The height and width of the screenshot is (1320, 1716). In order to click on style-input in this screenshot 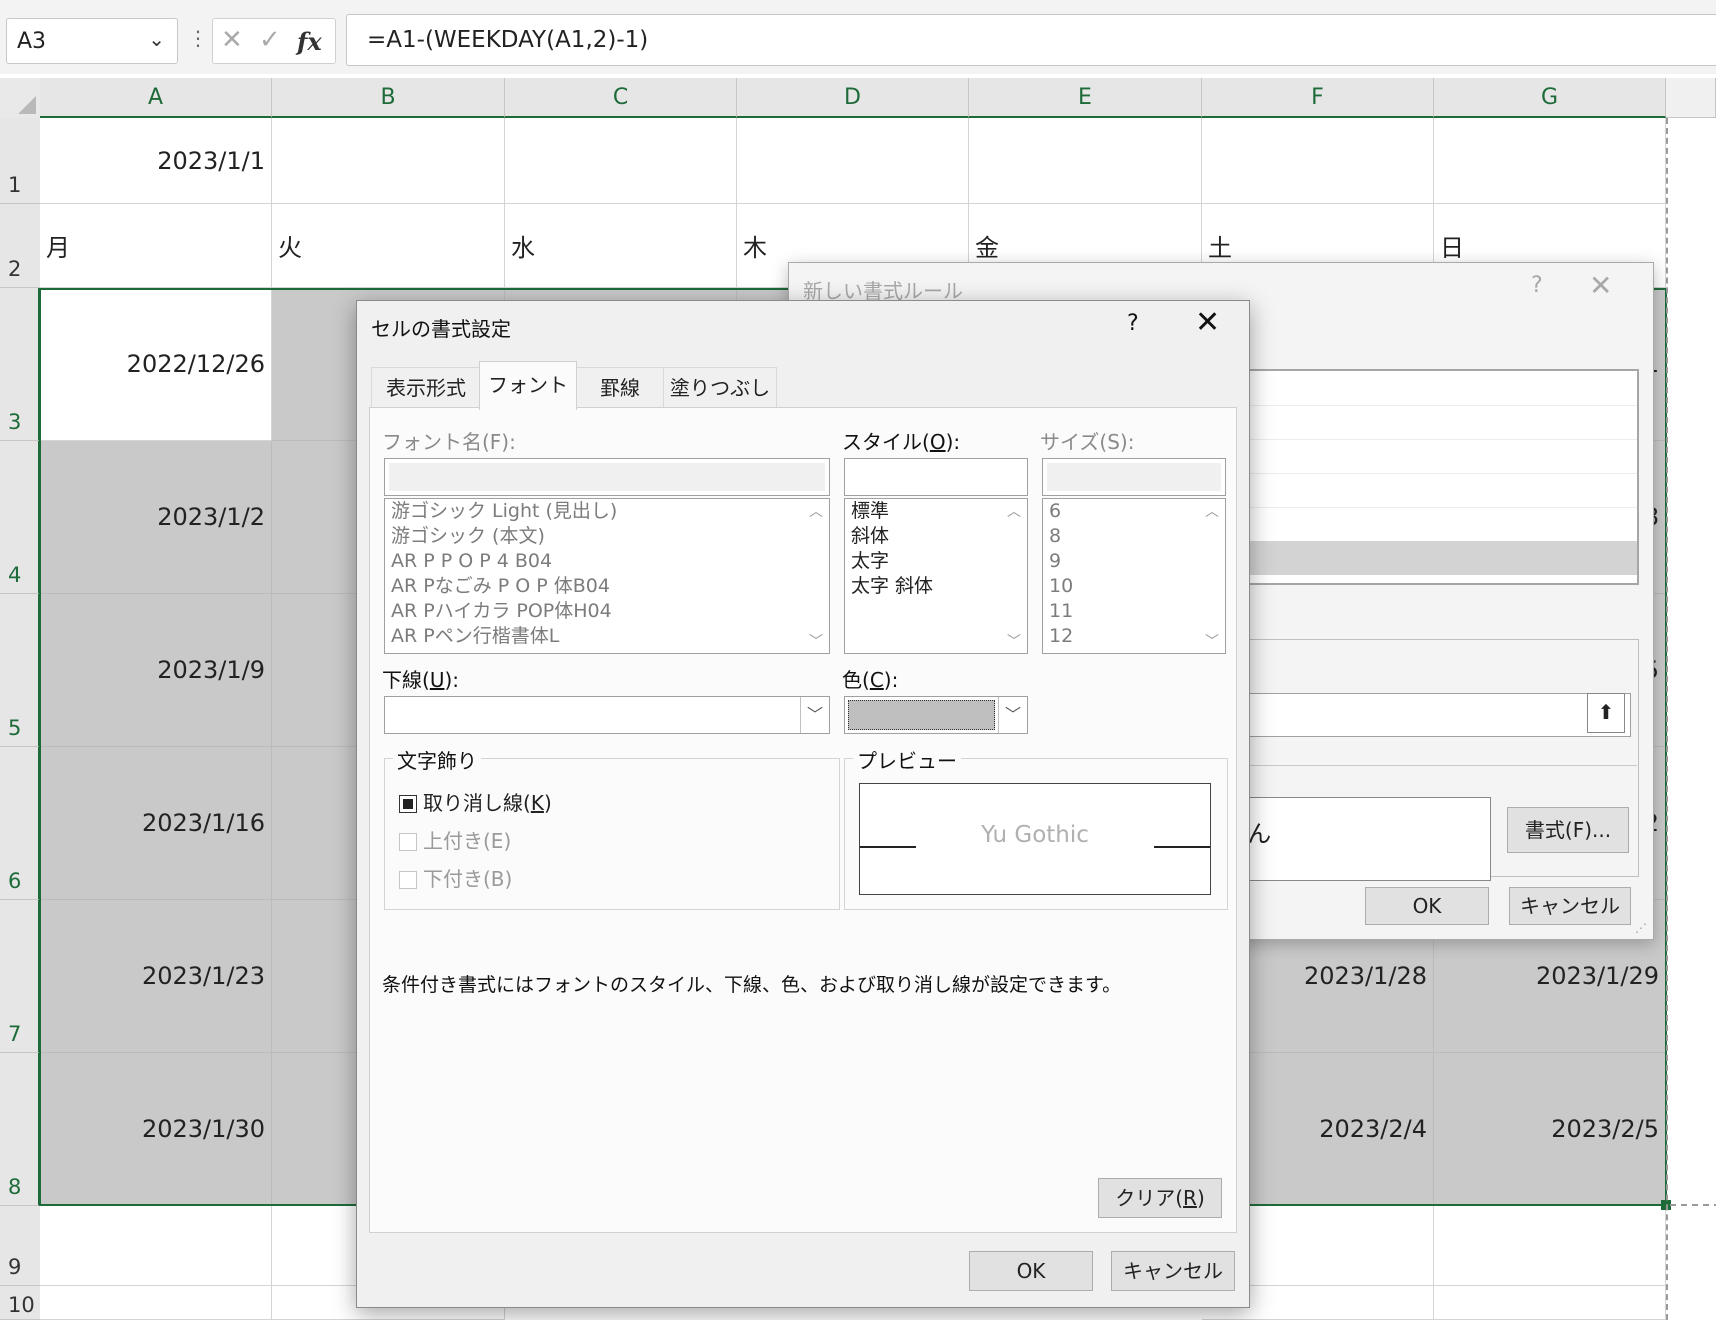, I will do `click(936, 477)`.